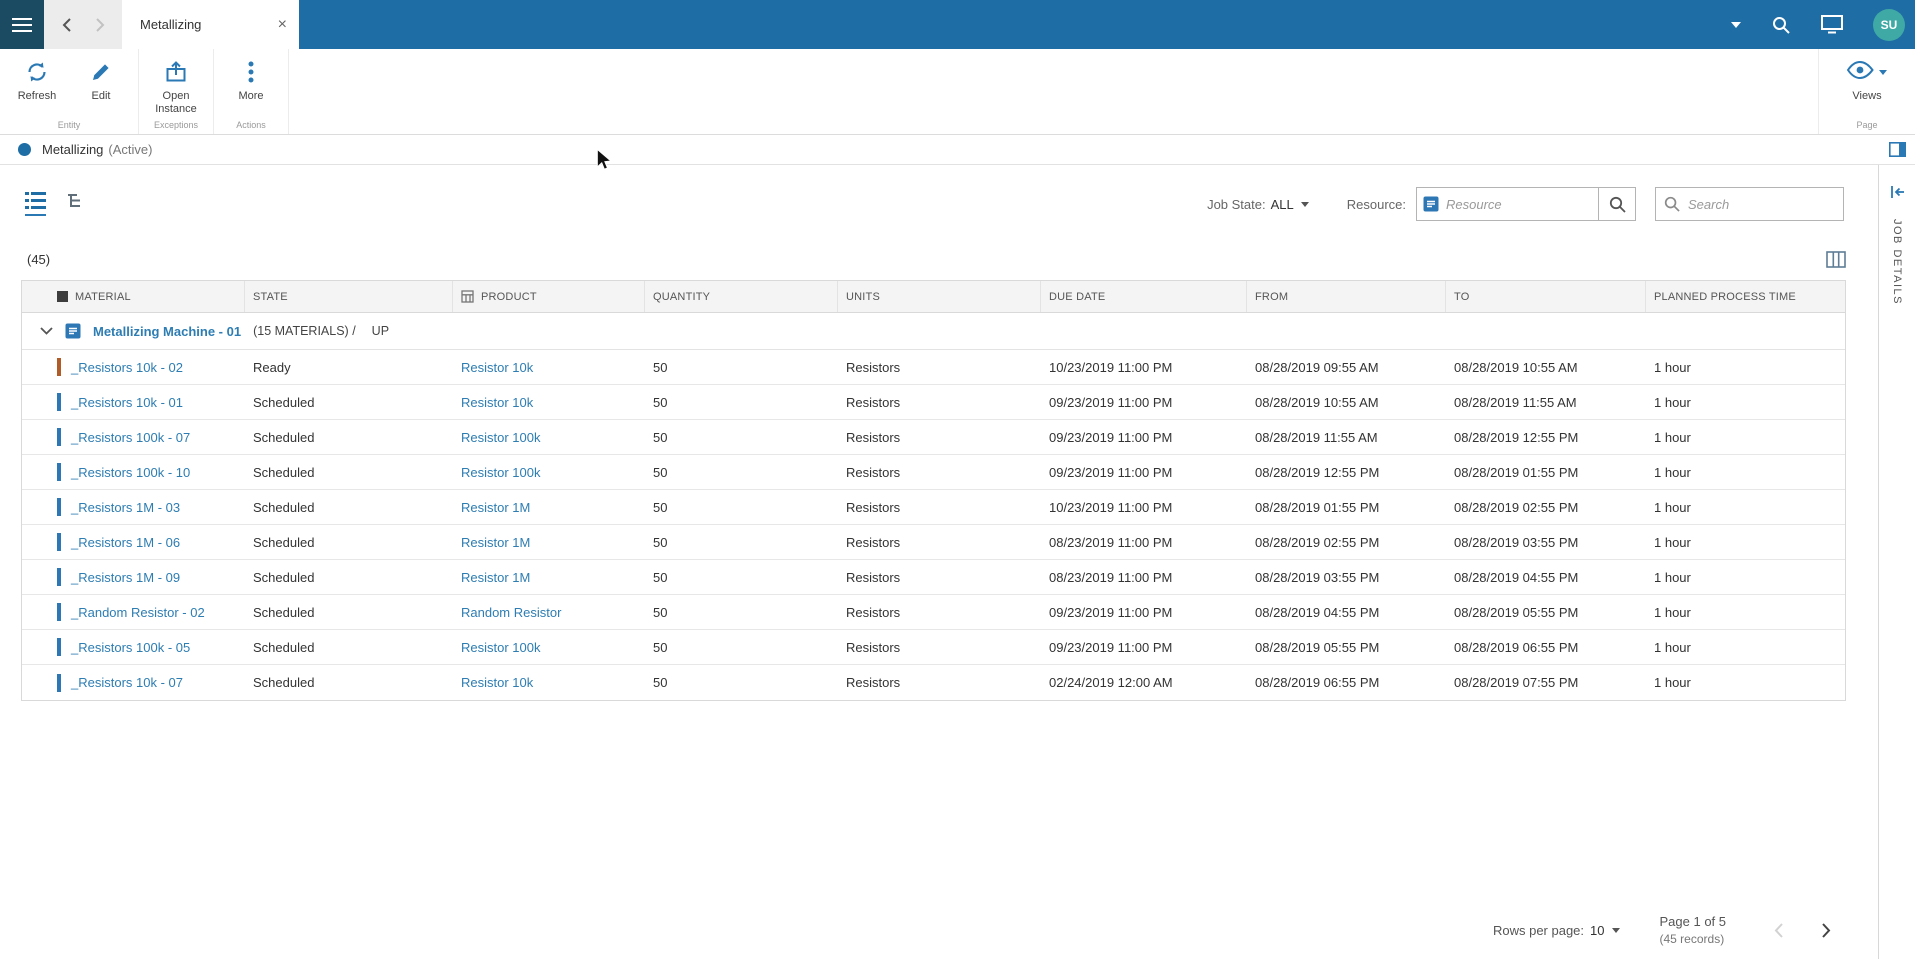 This screenshot has width=1915, height=959. Describe the element at coordinates (1597, 930) in the screenshot. I see `rows-per-page-value: 10` at that location.